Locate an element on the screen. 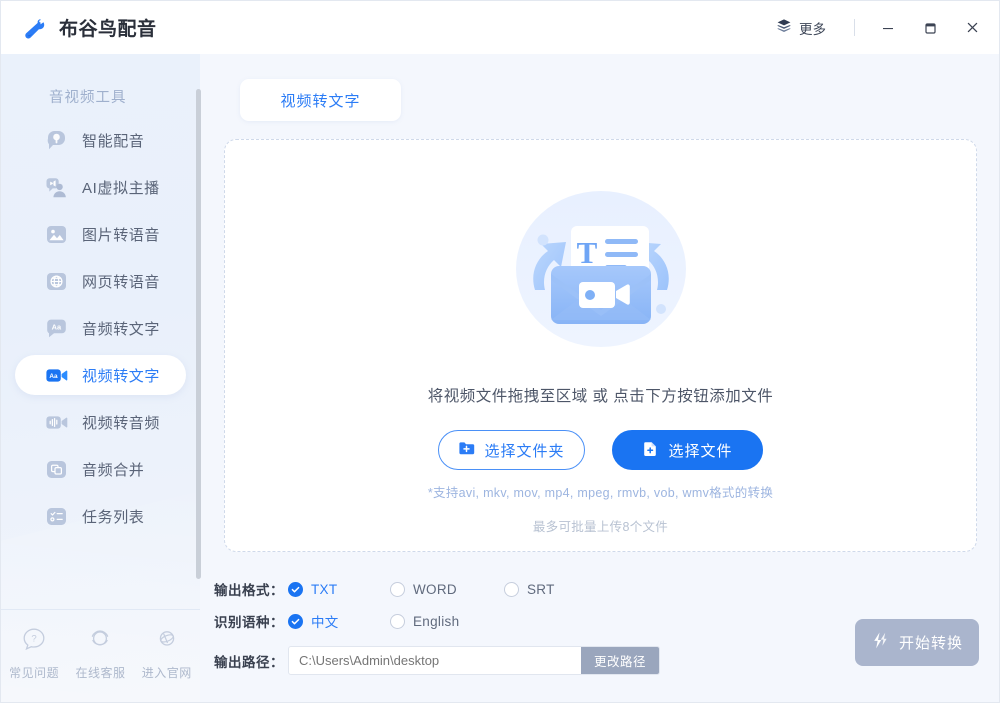  window-controls: 更多 is located at coordinates (881, 27).